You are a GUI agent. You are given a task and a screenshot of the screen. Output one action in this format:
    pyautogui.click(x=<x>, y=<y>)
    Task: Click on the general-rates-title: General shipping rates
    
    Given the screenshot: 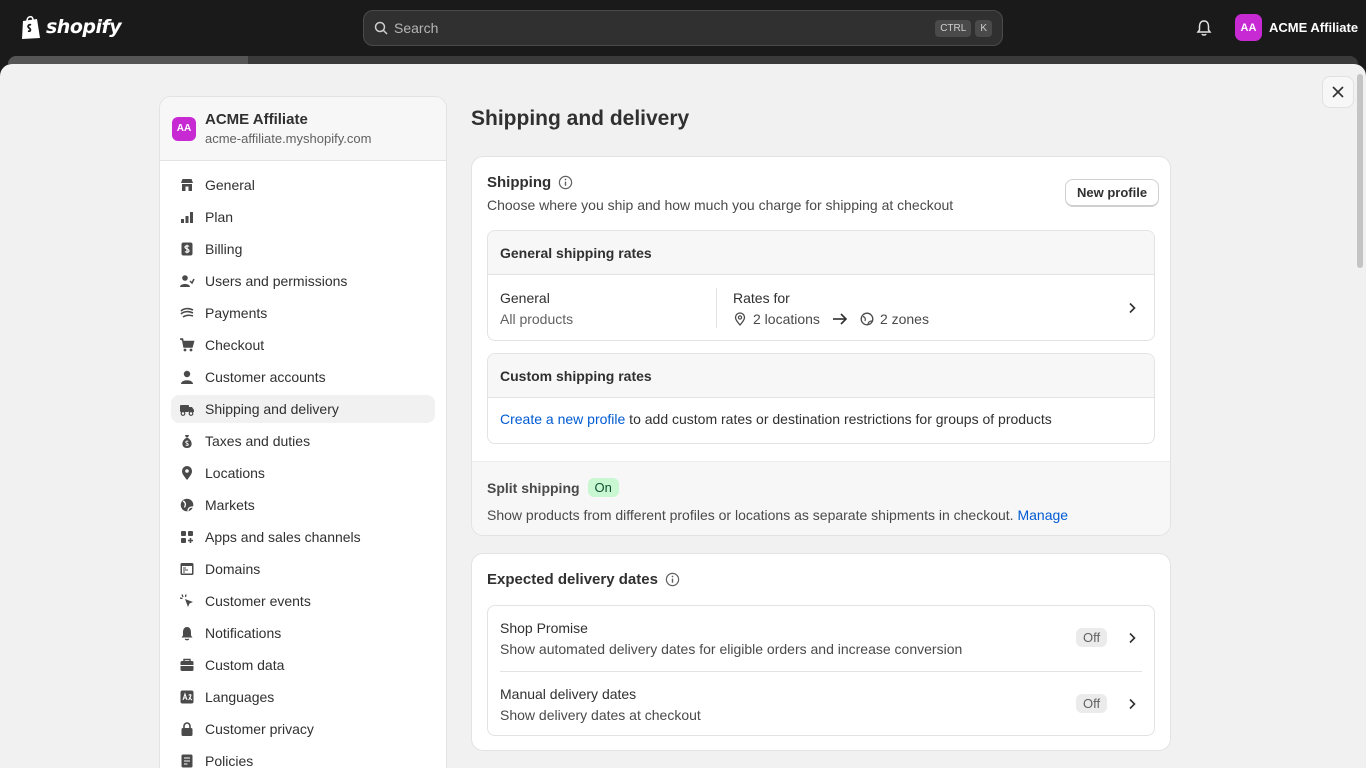 What is the action you would take?
    pyautogui.click(x=821, y=253)
    